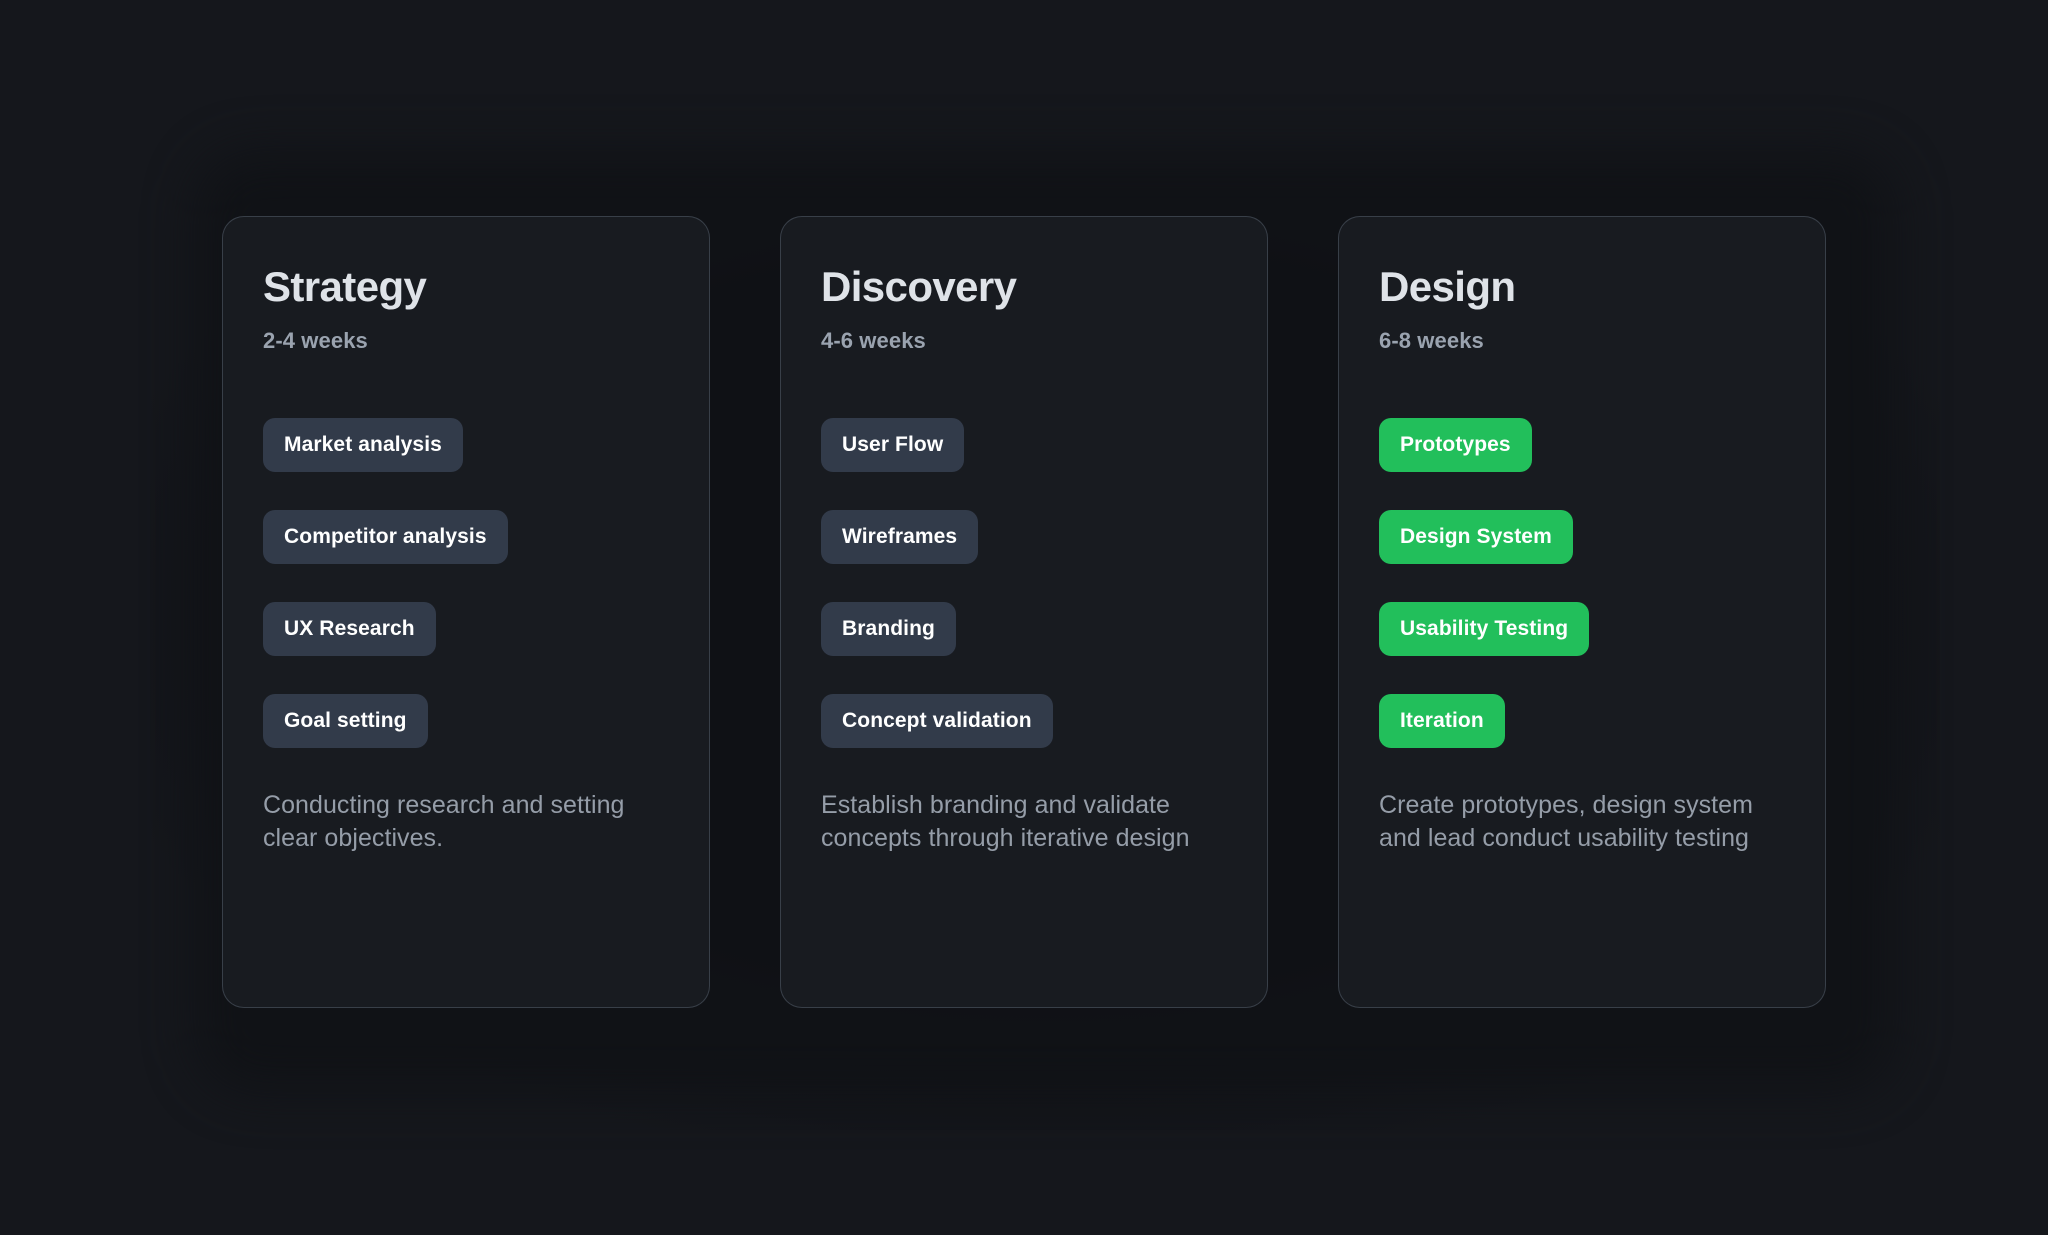 The width and height of the screenshot is (2048, 1235). I want to click on tag-chip: Iteration, so click(1442, 721).